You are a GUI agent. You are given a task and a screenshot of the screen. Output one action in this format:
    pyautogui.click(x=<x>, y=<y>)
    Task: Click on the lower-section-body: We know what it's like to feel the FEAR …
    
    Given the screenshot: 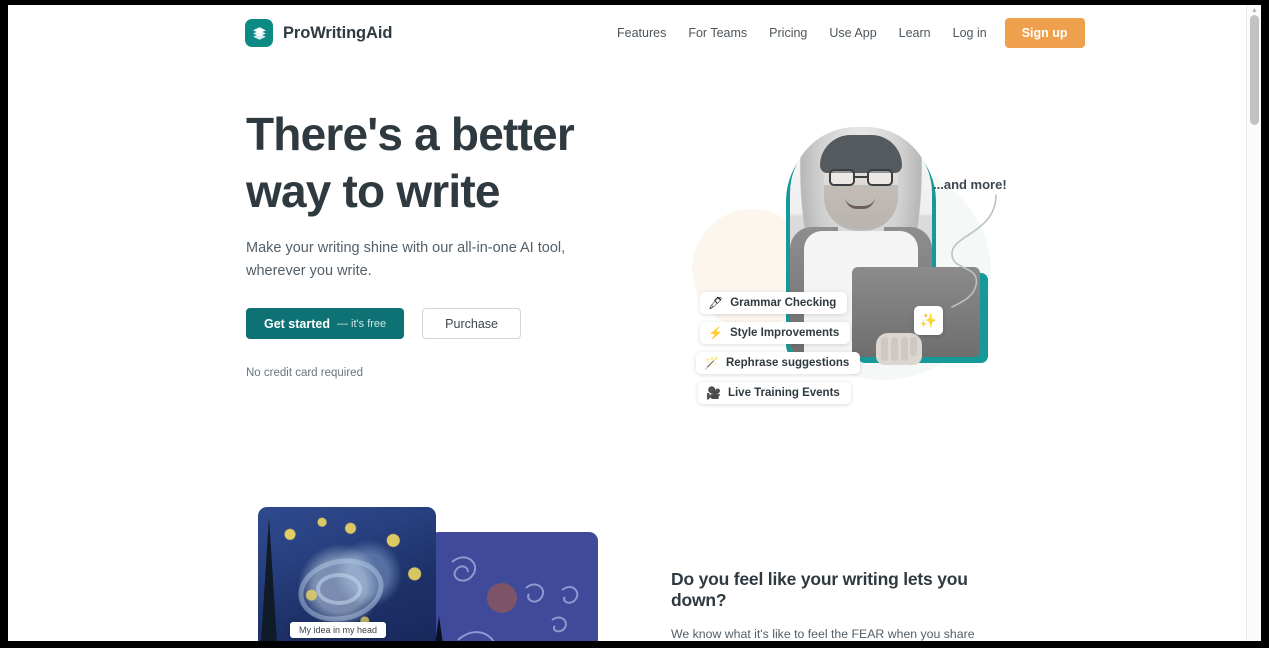 What is the action you would take?
    pyautogui.click(x=823, y=634)
    